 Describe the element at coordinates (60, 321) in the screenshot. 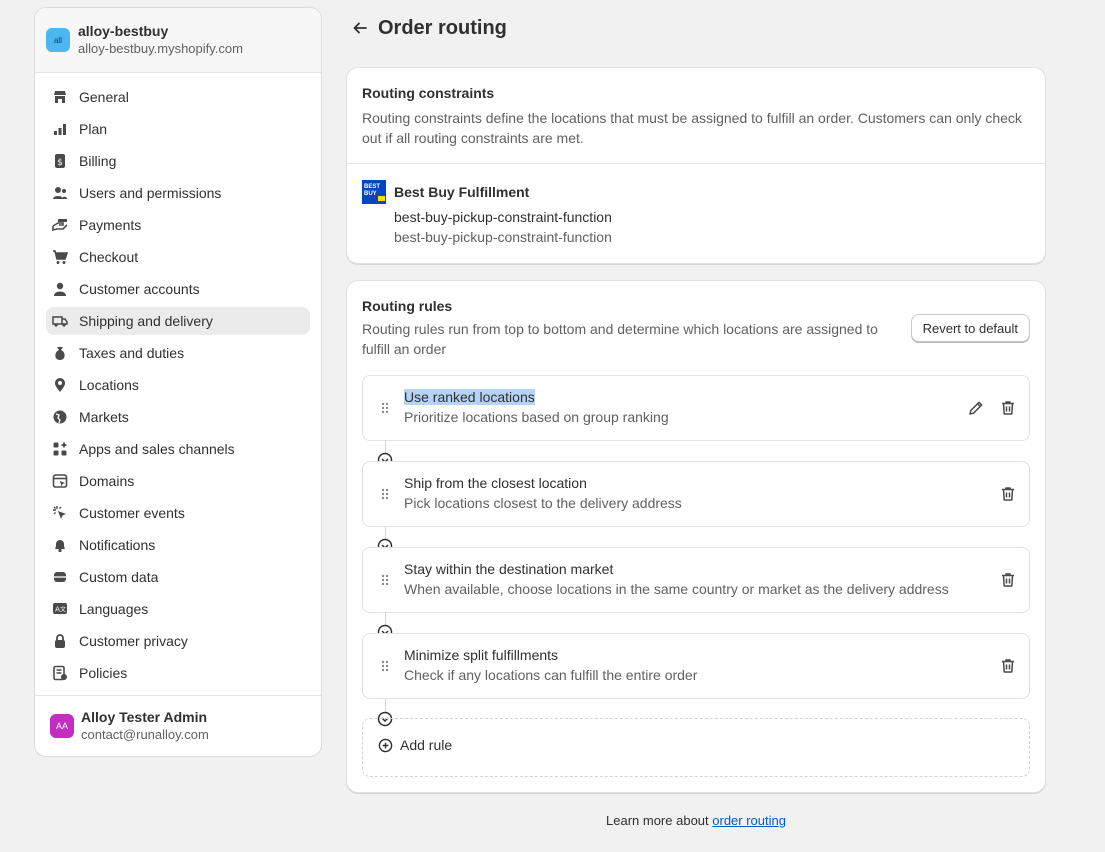

I see `truck-icon` at that location.